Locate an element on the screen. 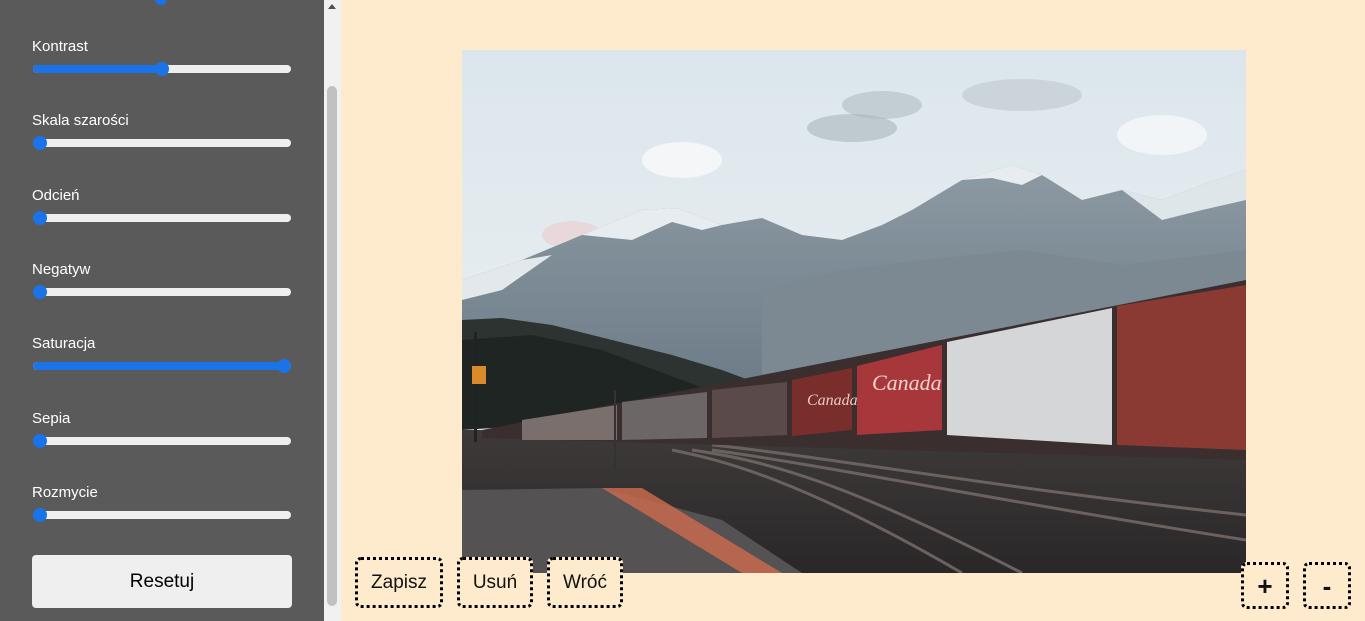  sepia-slider is located at coordinates (162, 441).